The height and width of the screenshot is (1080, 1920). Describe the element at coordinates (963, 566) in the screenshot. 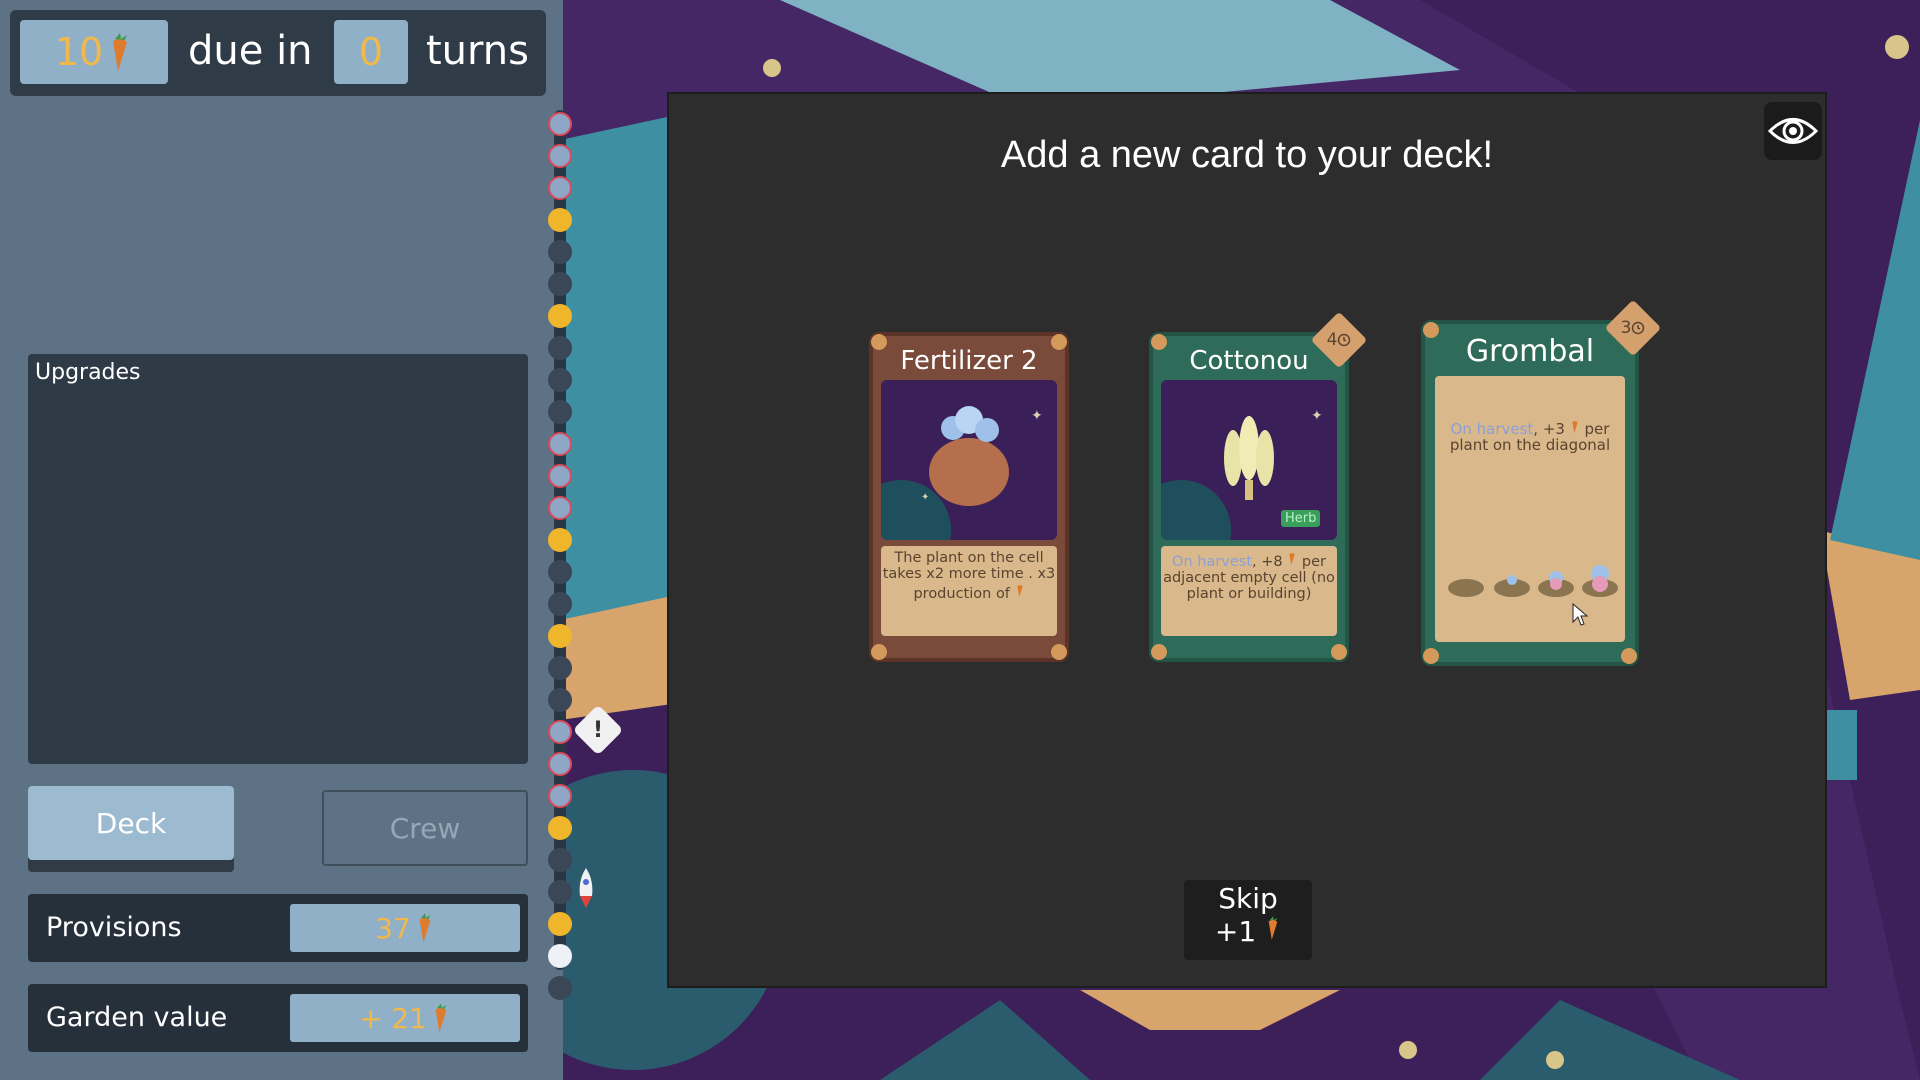

I see `card-desc-part: The plant on the cell takes x2 more time` at that location.